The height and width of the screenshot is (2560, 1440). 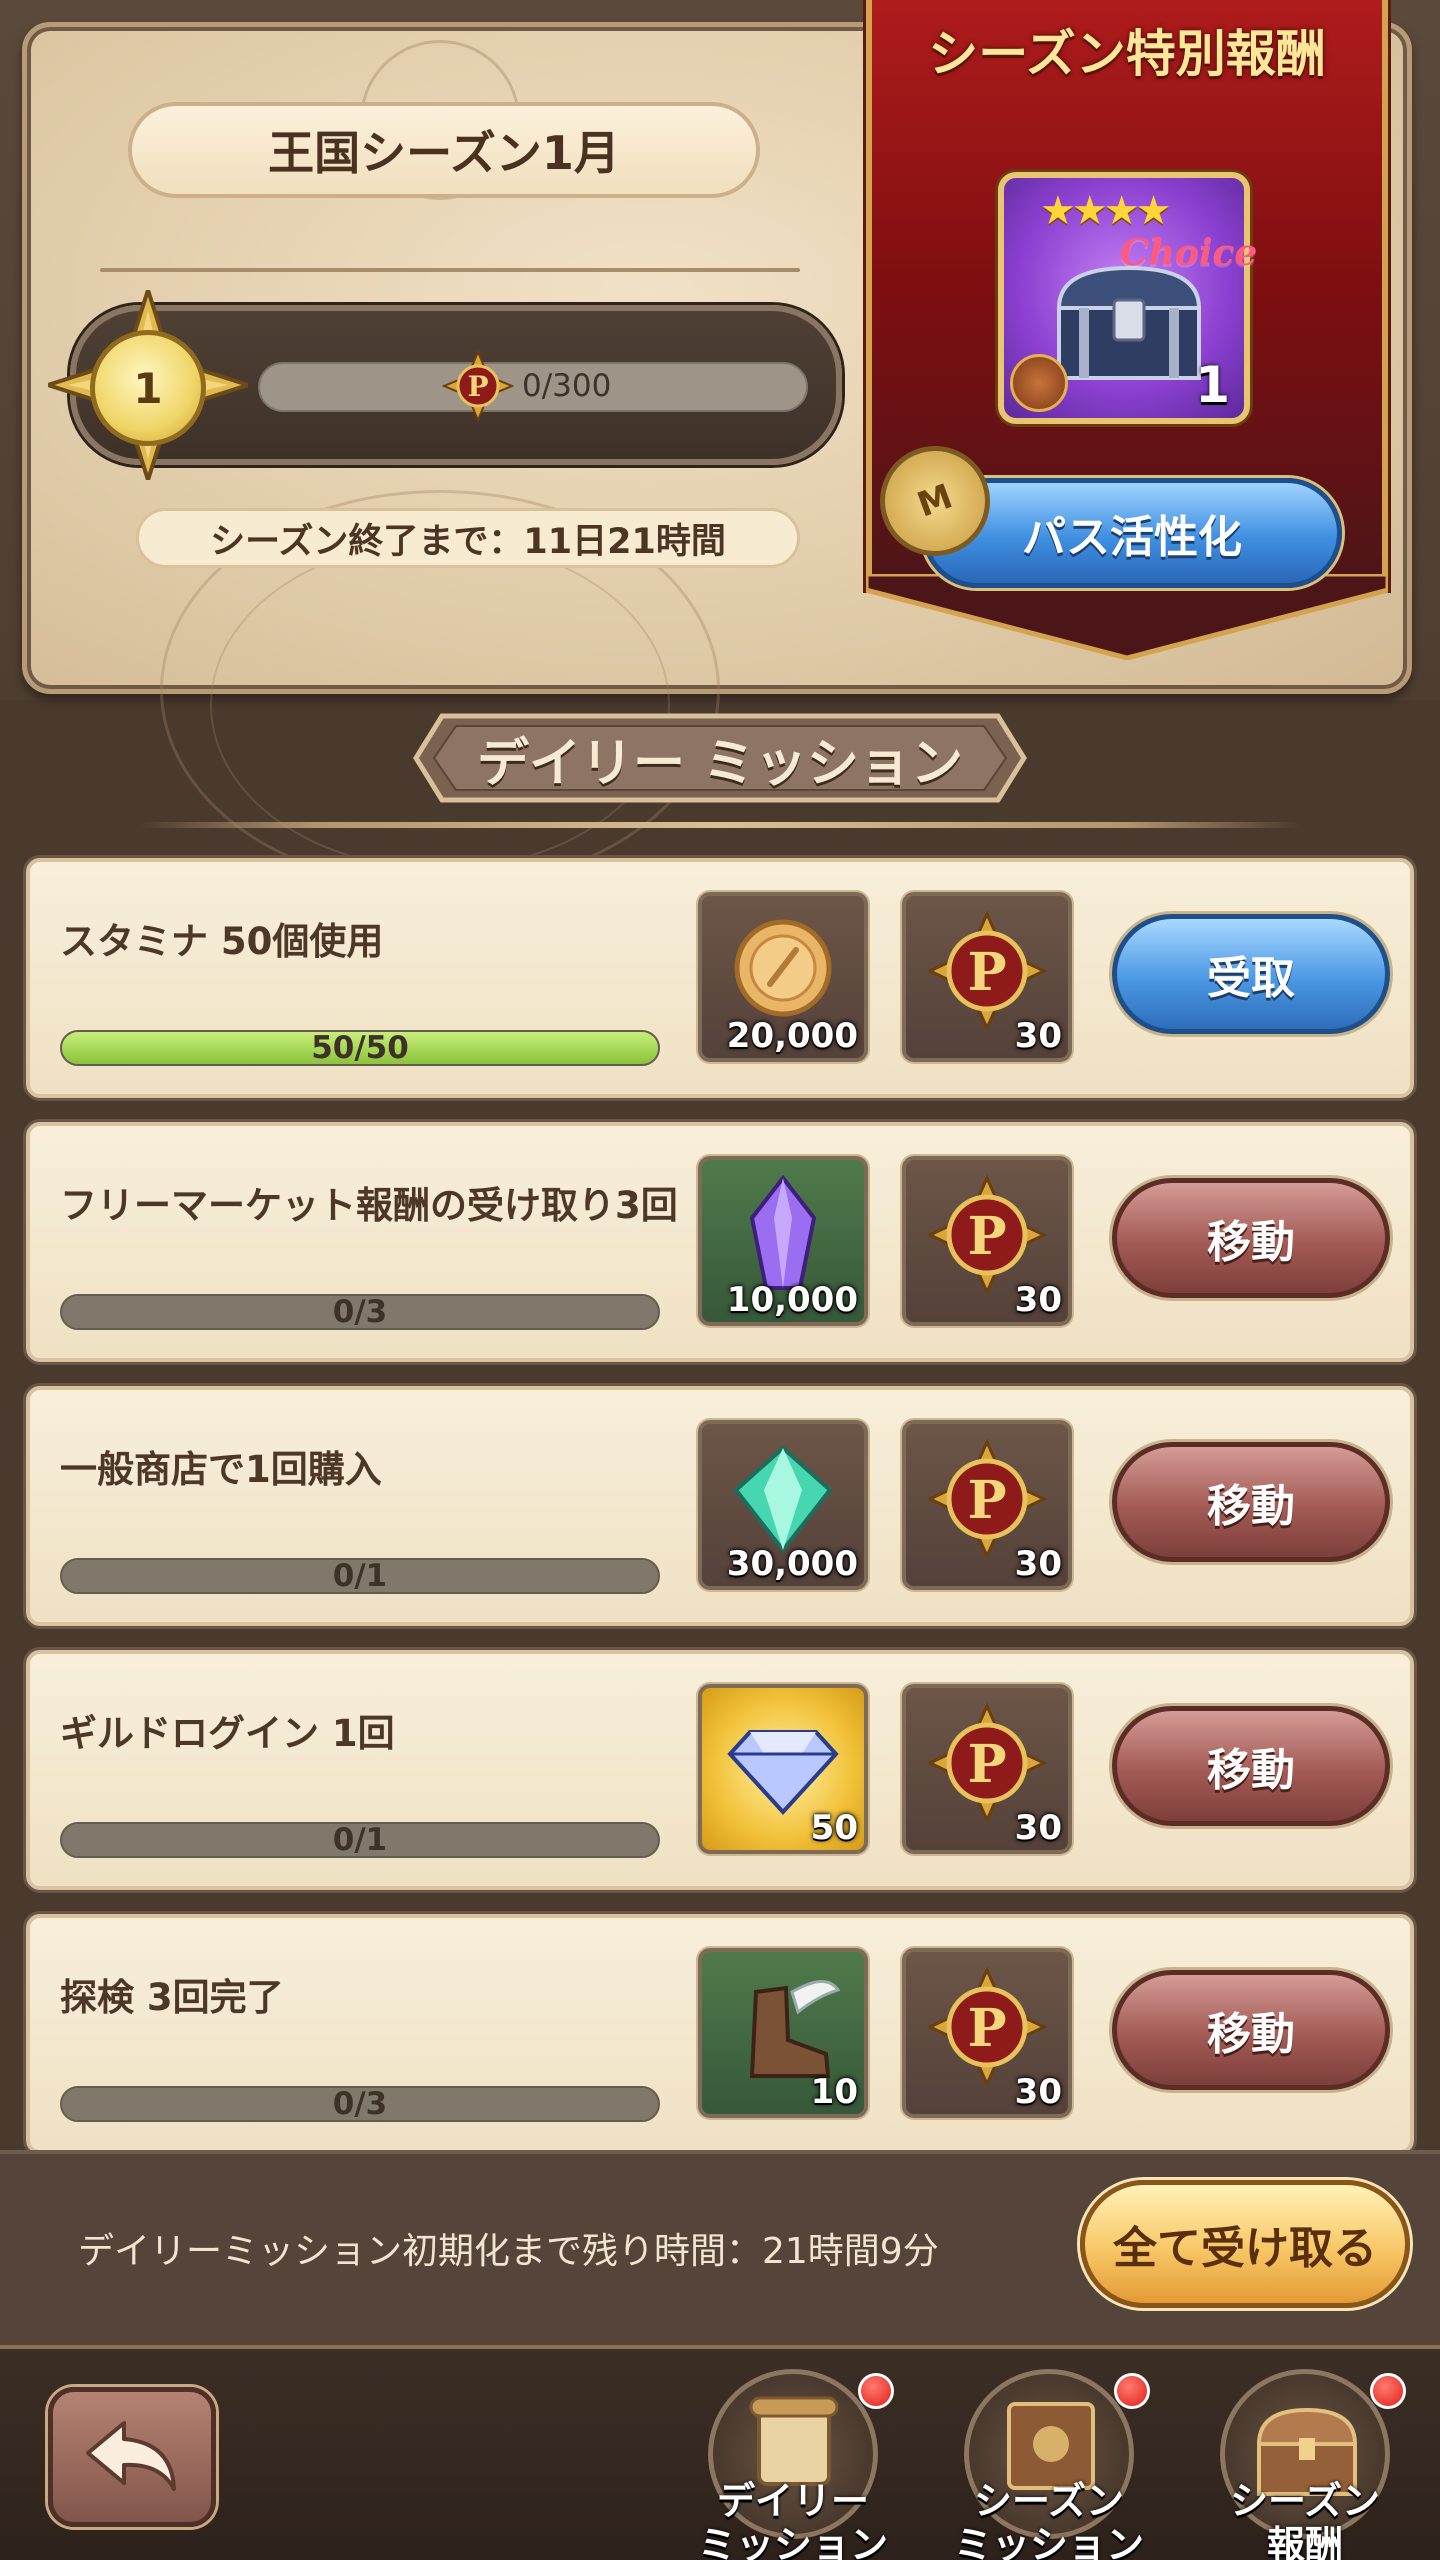 I want to click on claim-all-button: 全て受け取る, so click(x=1245, y=2244).